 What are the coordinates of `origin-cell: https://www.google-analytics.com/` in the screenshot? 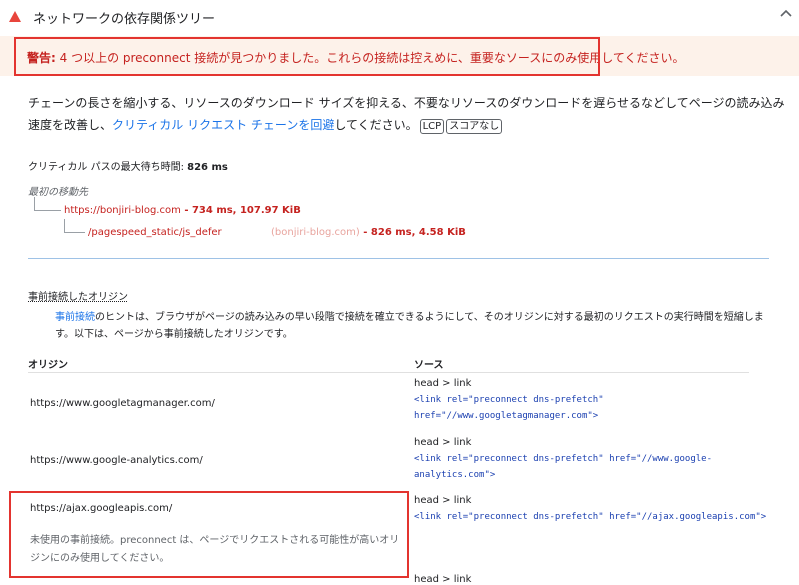 It's located at (116, 460).